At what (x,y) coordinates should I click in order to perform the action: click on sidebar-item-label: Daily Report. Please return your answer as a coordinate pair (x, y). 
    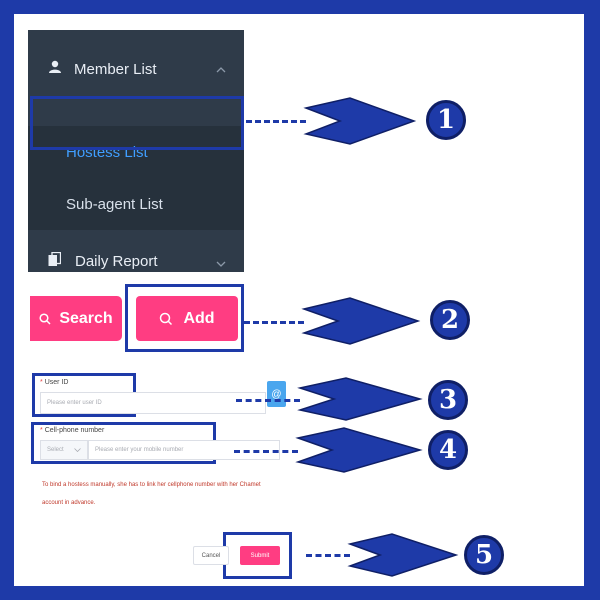
    Looking at the image, I should click on (116, 261).